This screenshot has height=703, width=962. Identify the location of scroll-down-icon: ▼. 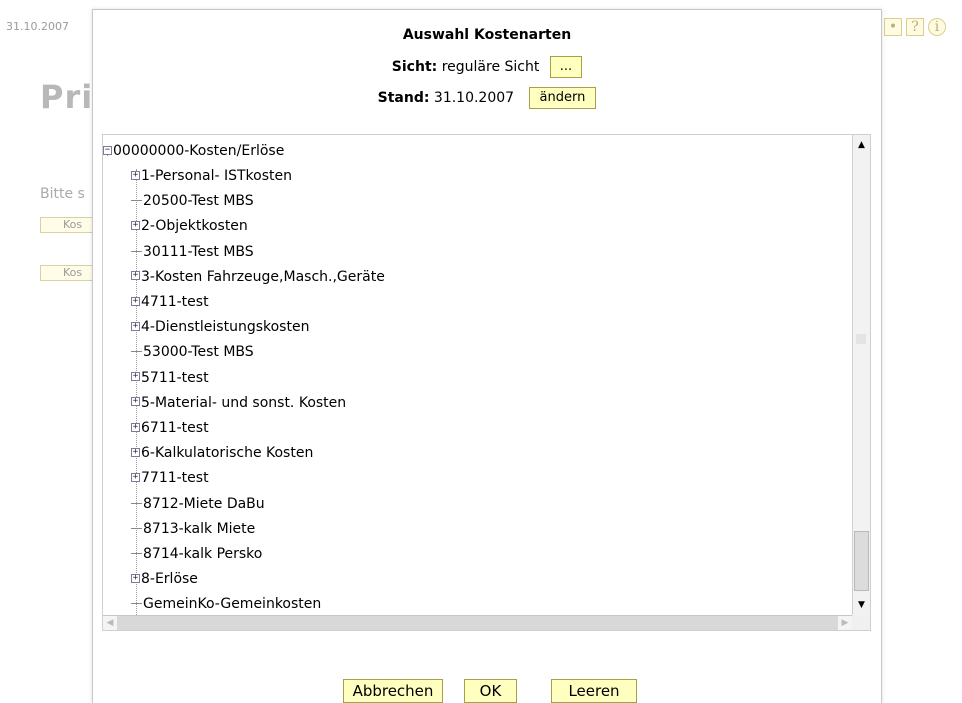
(861, 605).